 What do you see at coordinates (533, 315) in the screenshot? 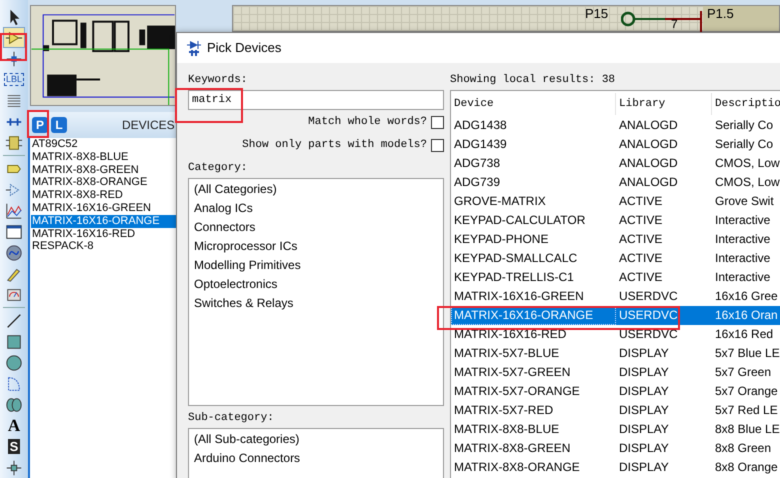
I see `table-cell: MATRIX-16X16-ORANGE` at bounding box center [533, 315].